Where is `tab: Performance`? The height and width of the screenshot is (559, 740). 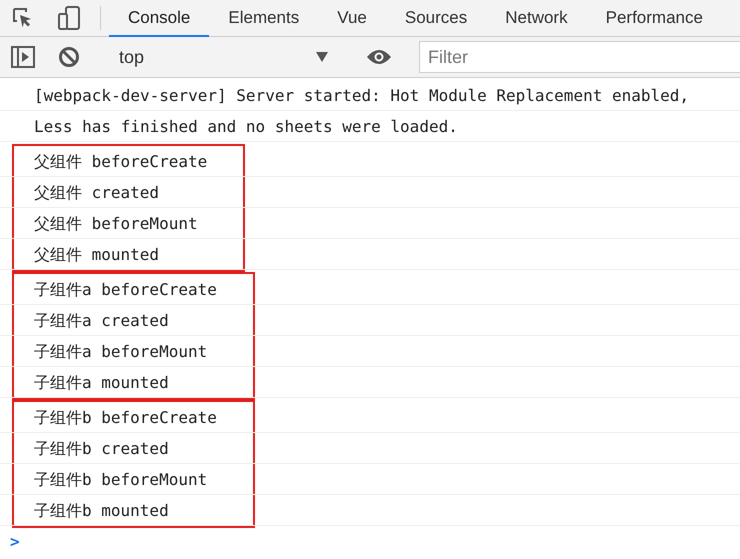
tab: Performance is located at coordinates (654, 18).